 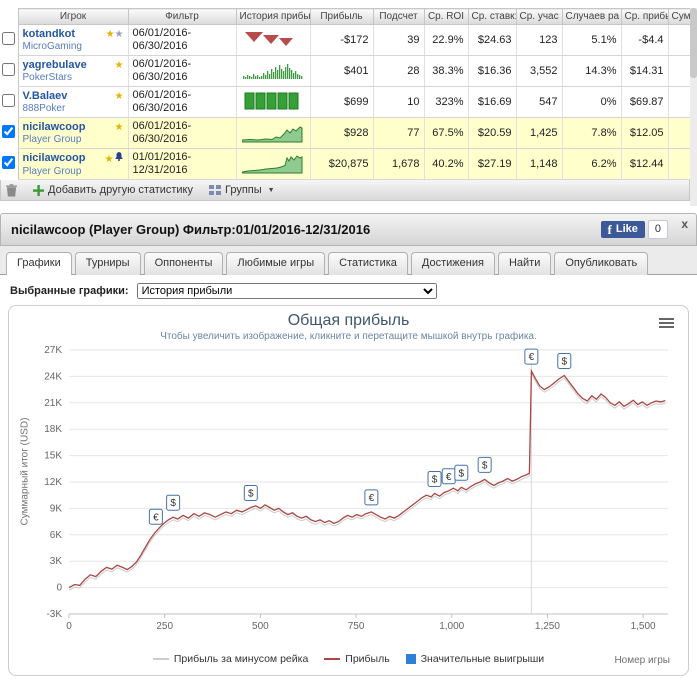 I want to click on tab-опубликовать: Опубликовать, so click(x=601, y=263).